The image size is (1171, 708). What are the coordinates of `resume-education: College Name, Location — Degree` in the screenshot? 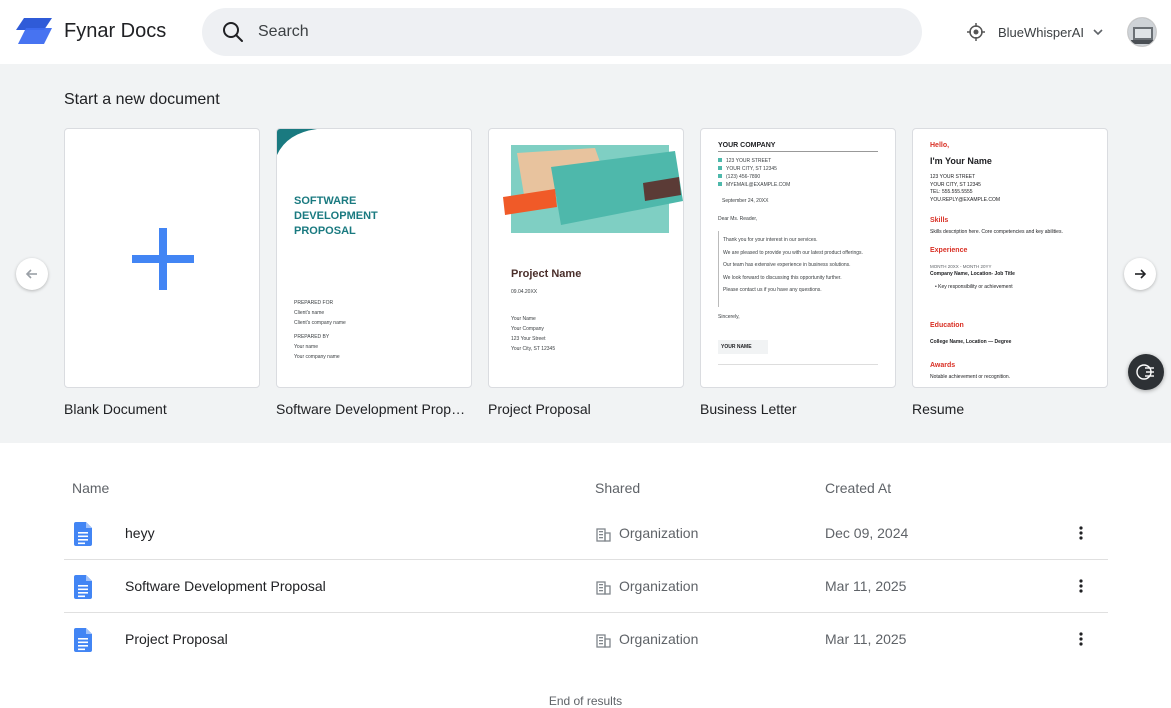 It's located at (971, 342).